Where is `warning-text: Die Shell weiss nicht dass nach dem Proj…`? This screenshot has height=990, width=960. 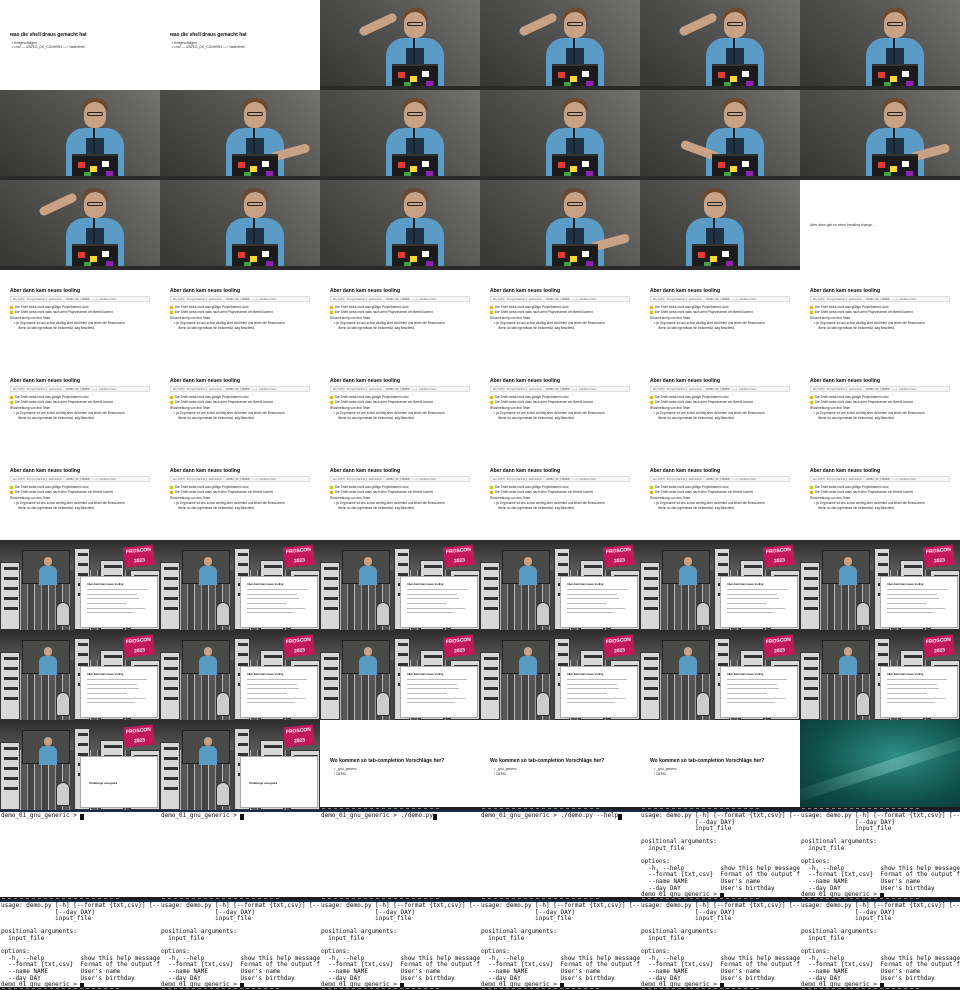 warning-text: Die Shell weiss nicht dass nach dem Proj… is located at coordinates (224, 312).